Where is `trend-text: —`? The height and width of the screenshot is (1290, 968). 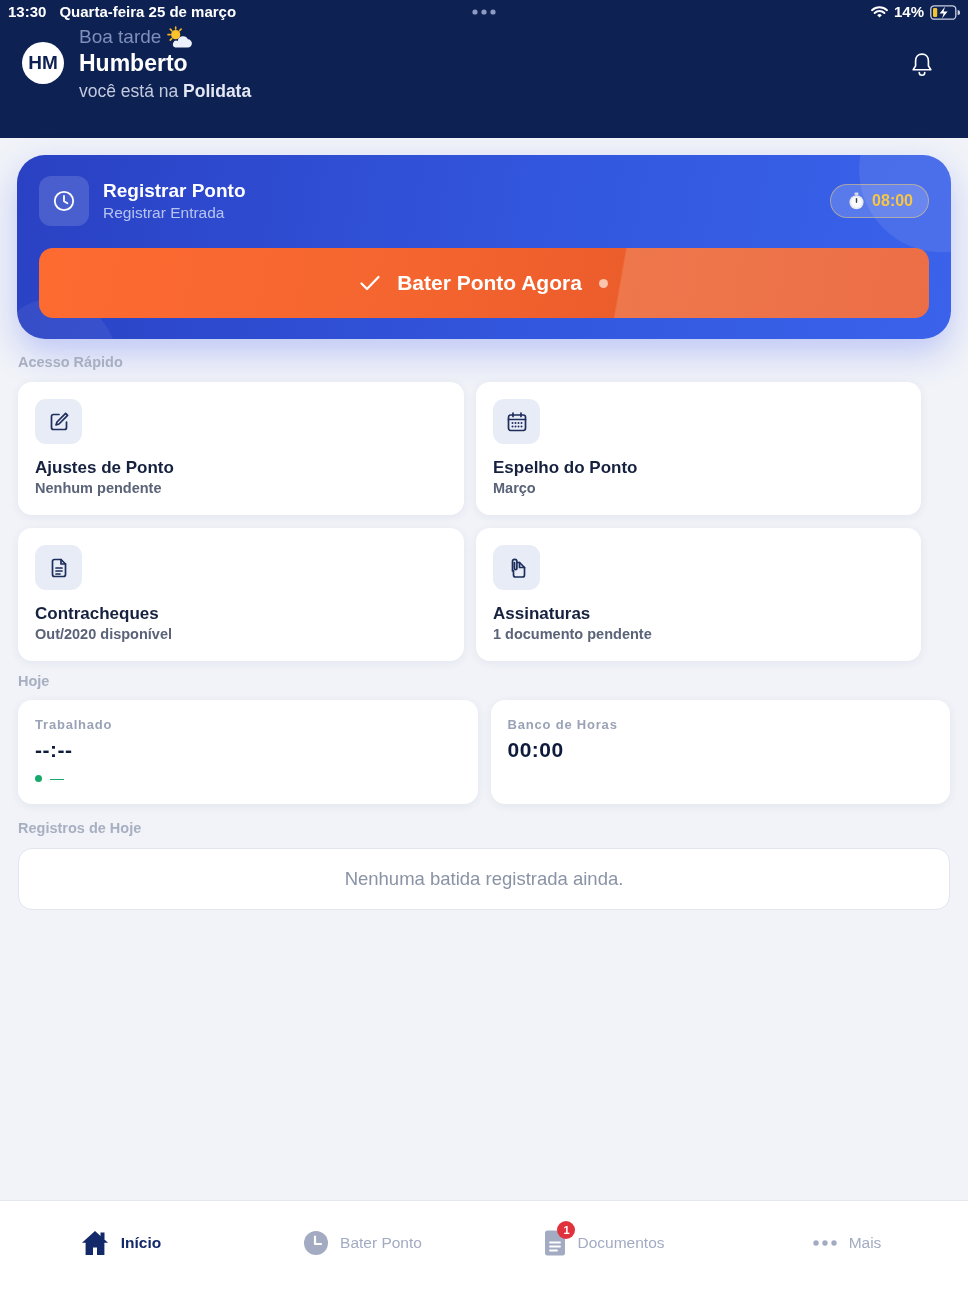
trend-text: — is located at coordinates (57, 778).